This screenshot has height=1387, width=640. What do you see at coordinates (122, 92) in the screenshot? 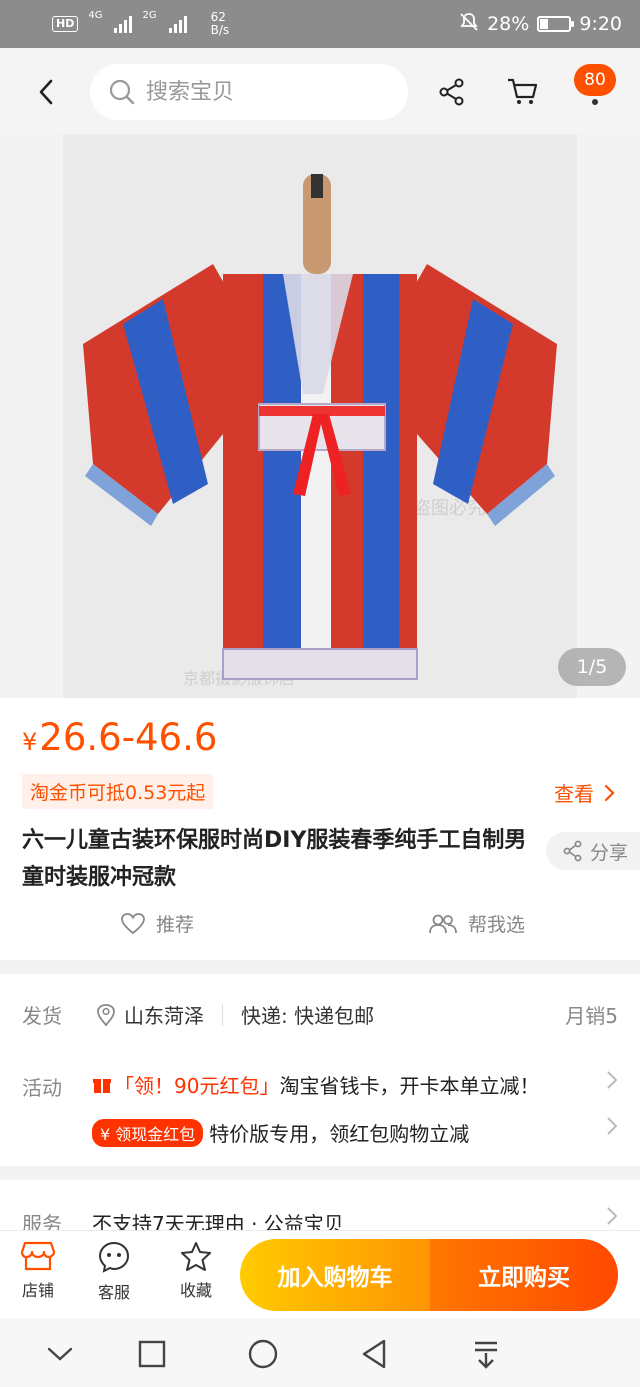
I see `search-icon` at bounding box center [122, 92].